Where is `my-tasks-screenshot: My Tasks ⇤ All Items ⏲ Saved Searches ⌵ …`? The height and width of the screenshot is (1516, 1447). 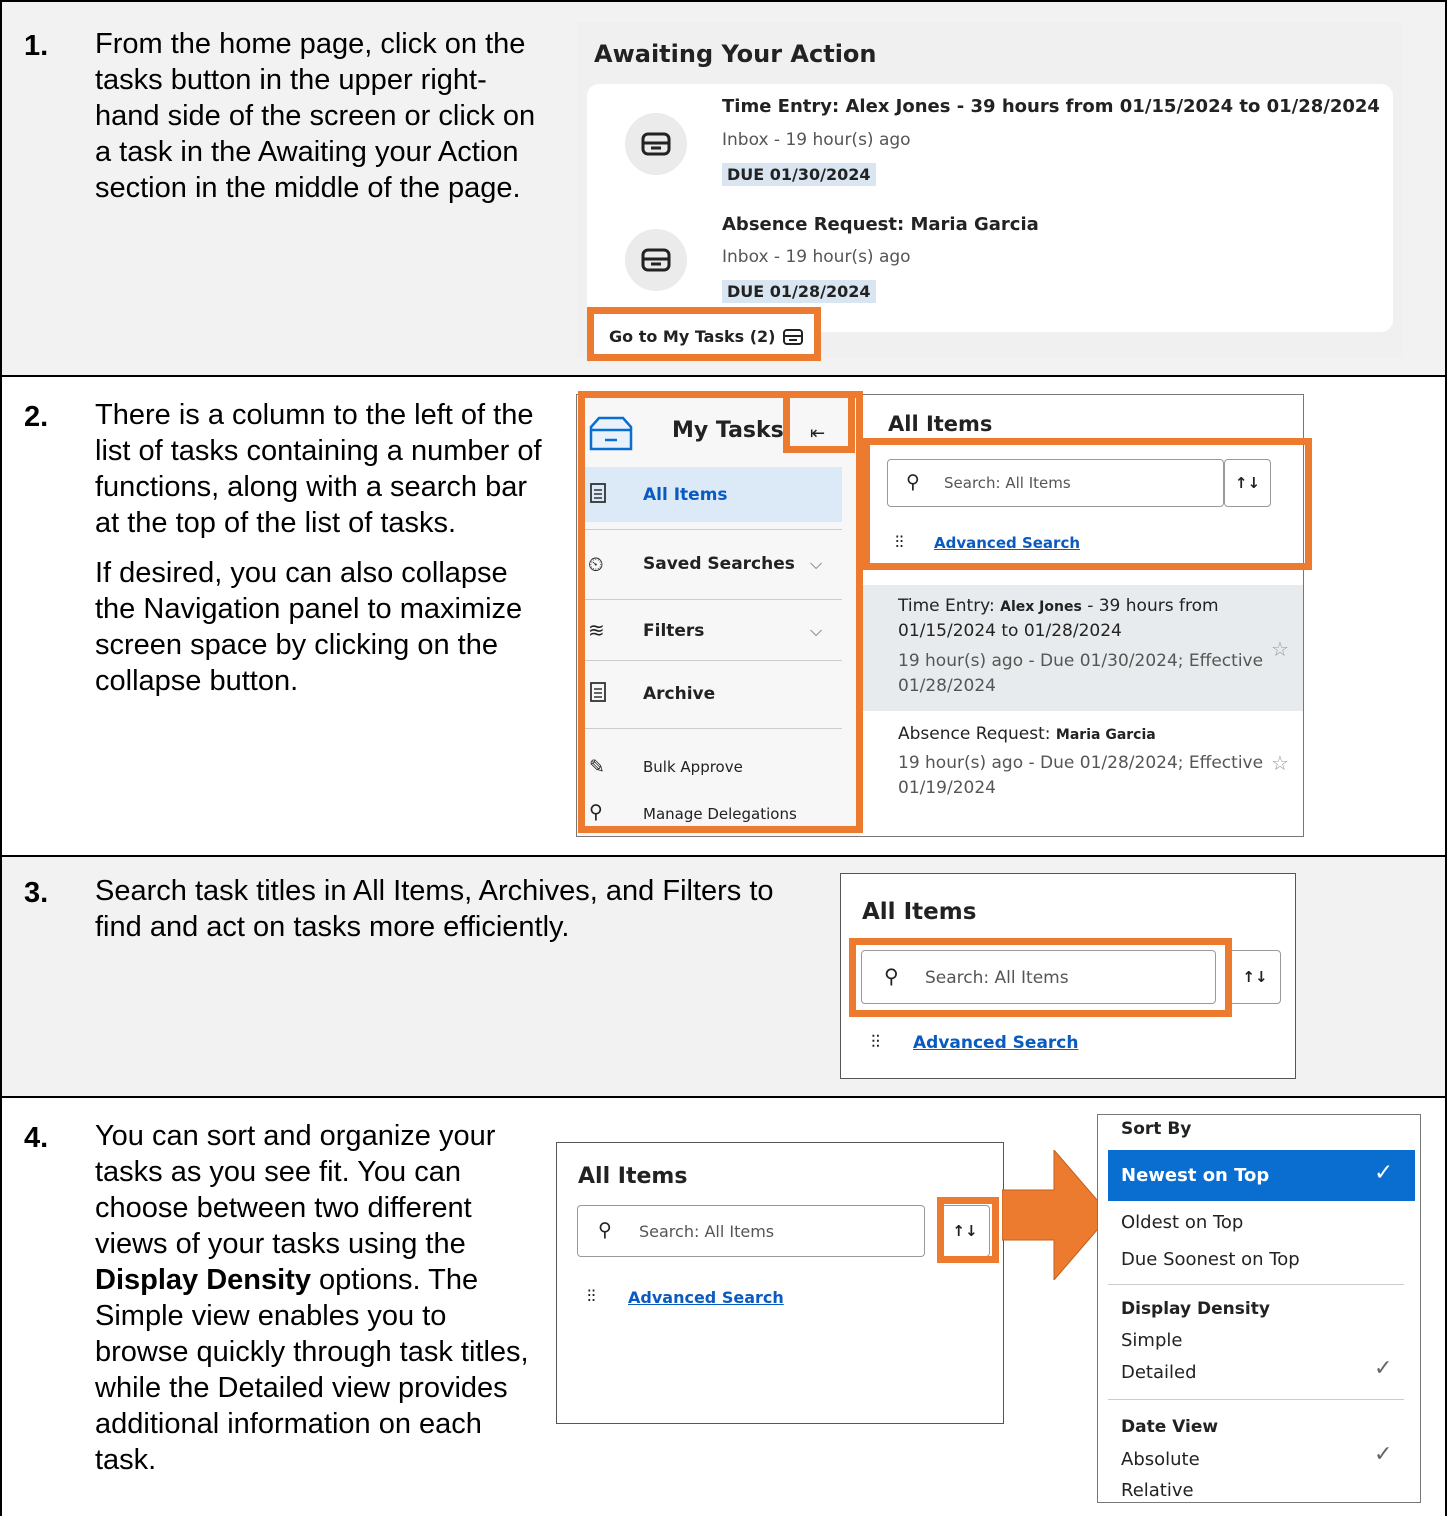 my-tasks-screenshot: My Tasks ⇤ All Items ⏲ Saved Searches ⌵ … is located at coordinates (944, 614).